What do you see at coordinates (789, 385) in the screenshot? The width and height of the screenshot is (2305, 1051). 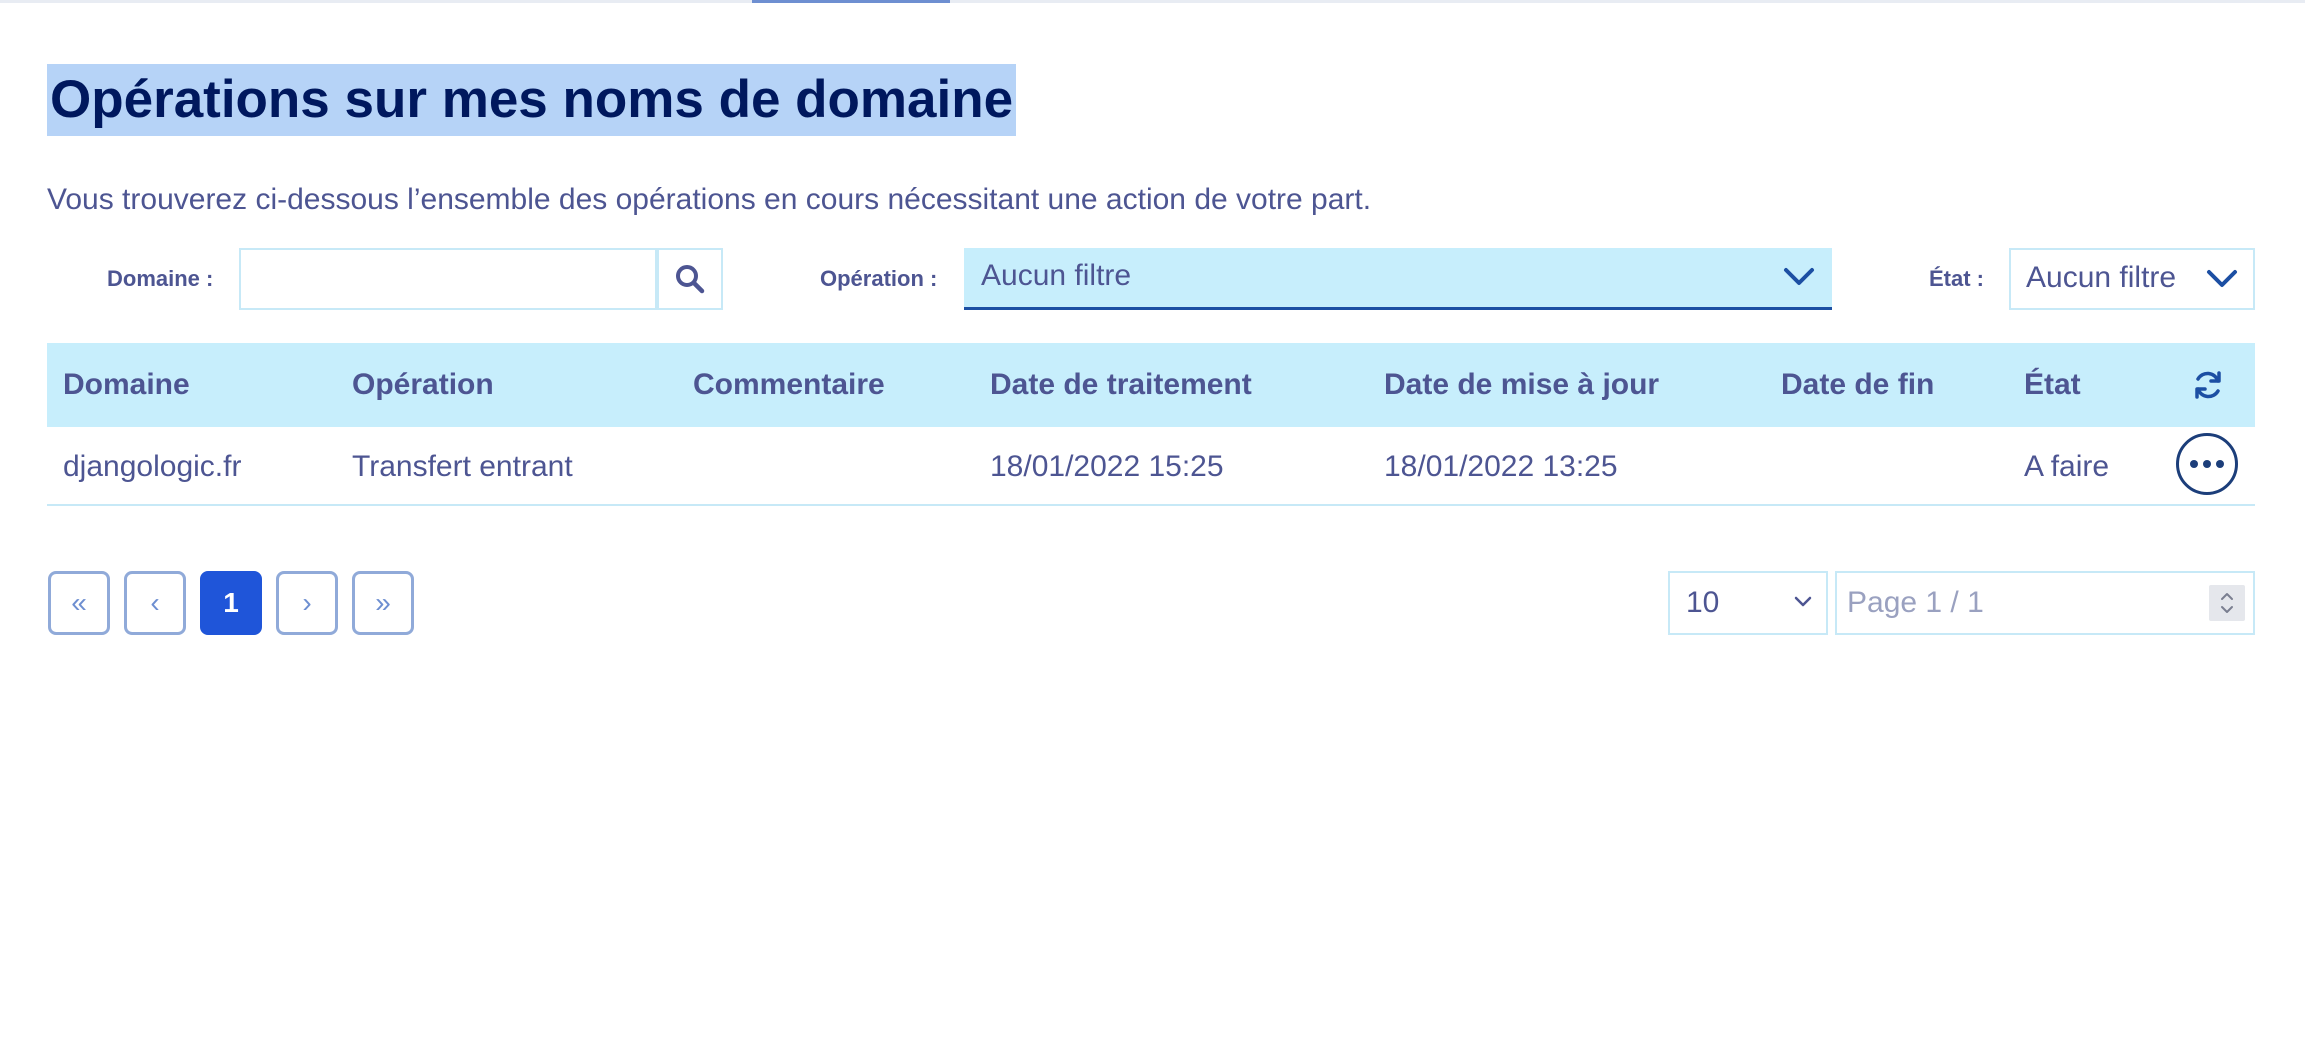 I see `column-header-comment: Commentaire` at bounding box center [789, 385].